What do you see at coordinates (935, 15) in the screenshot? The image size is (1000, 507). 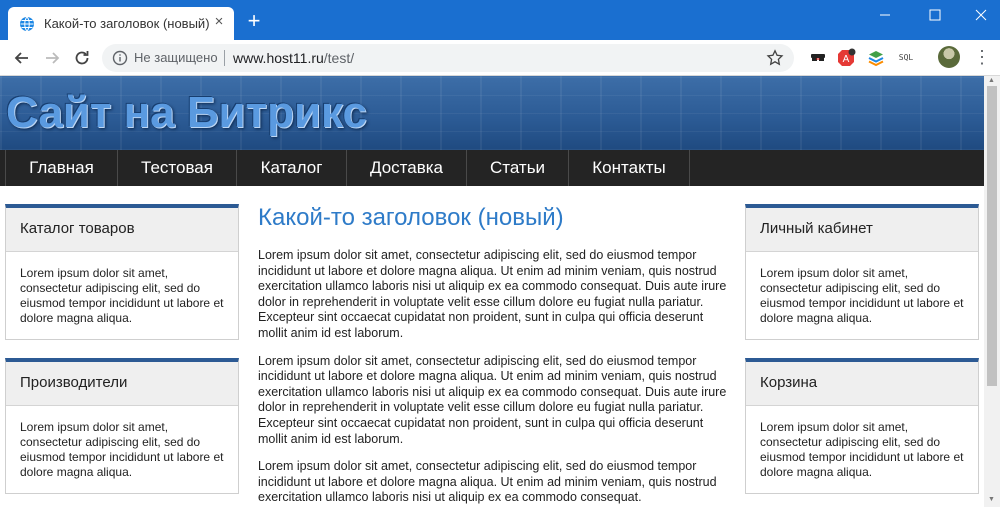 I see `maximize-icon` at bounding box center [935, 15].